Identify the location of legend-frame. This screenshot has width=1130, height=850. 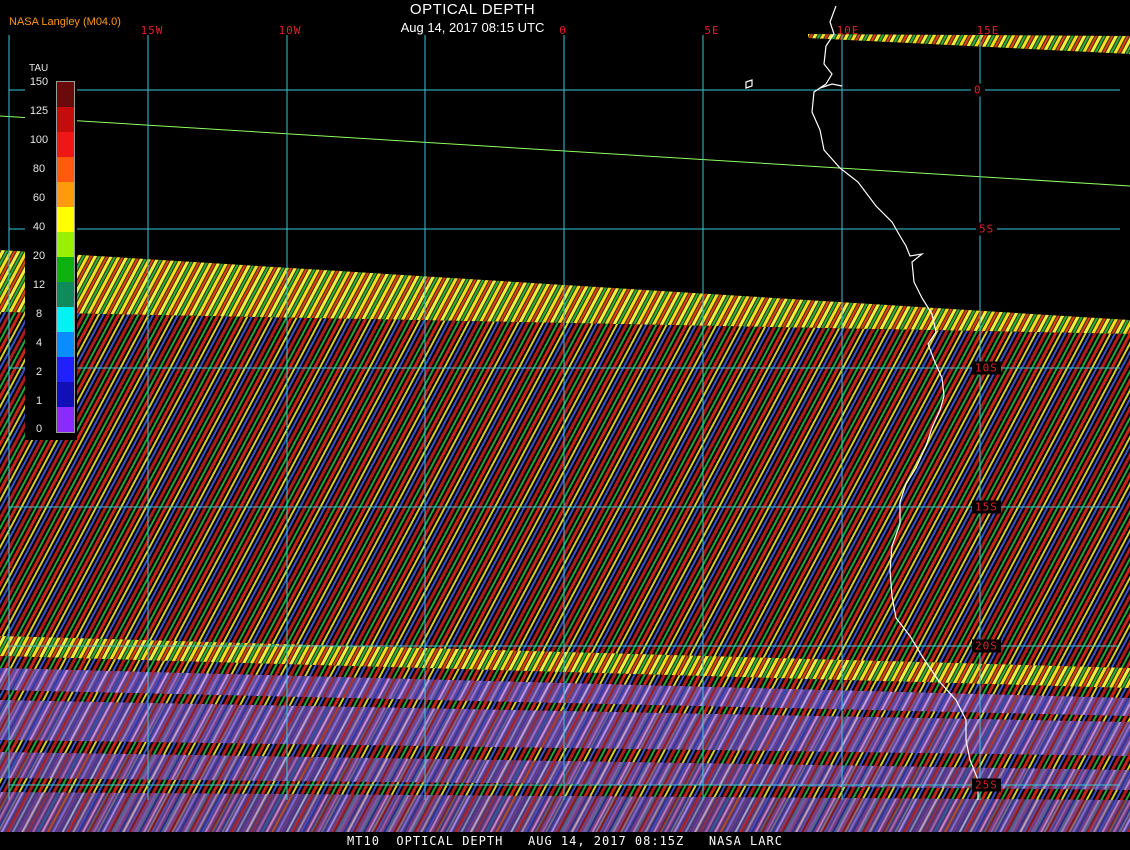
(65, 257).